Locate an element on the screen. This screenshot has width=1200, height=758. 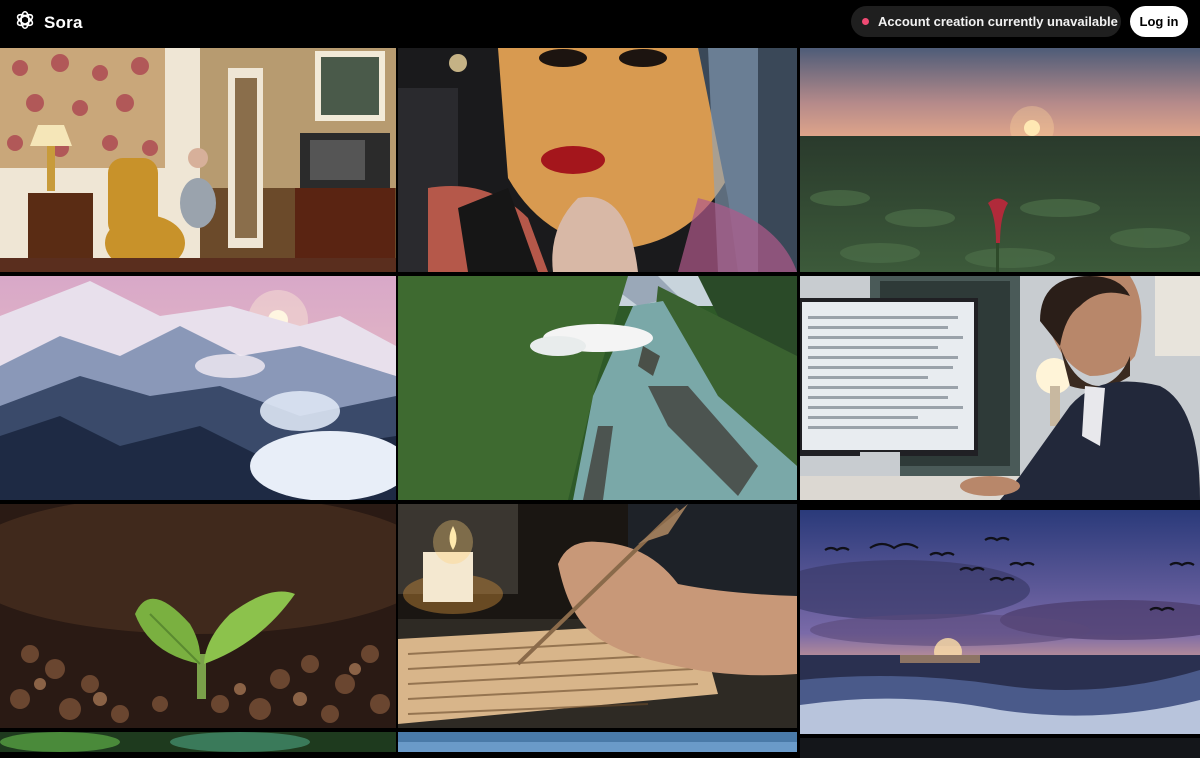
video-tile-river-valley is located at coordinates (597, 388).